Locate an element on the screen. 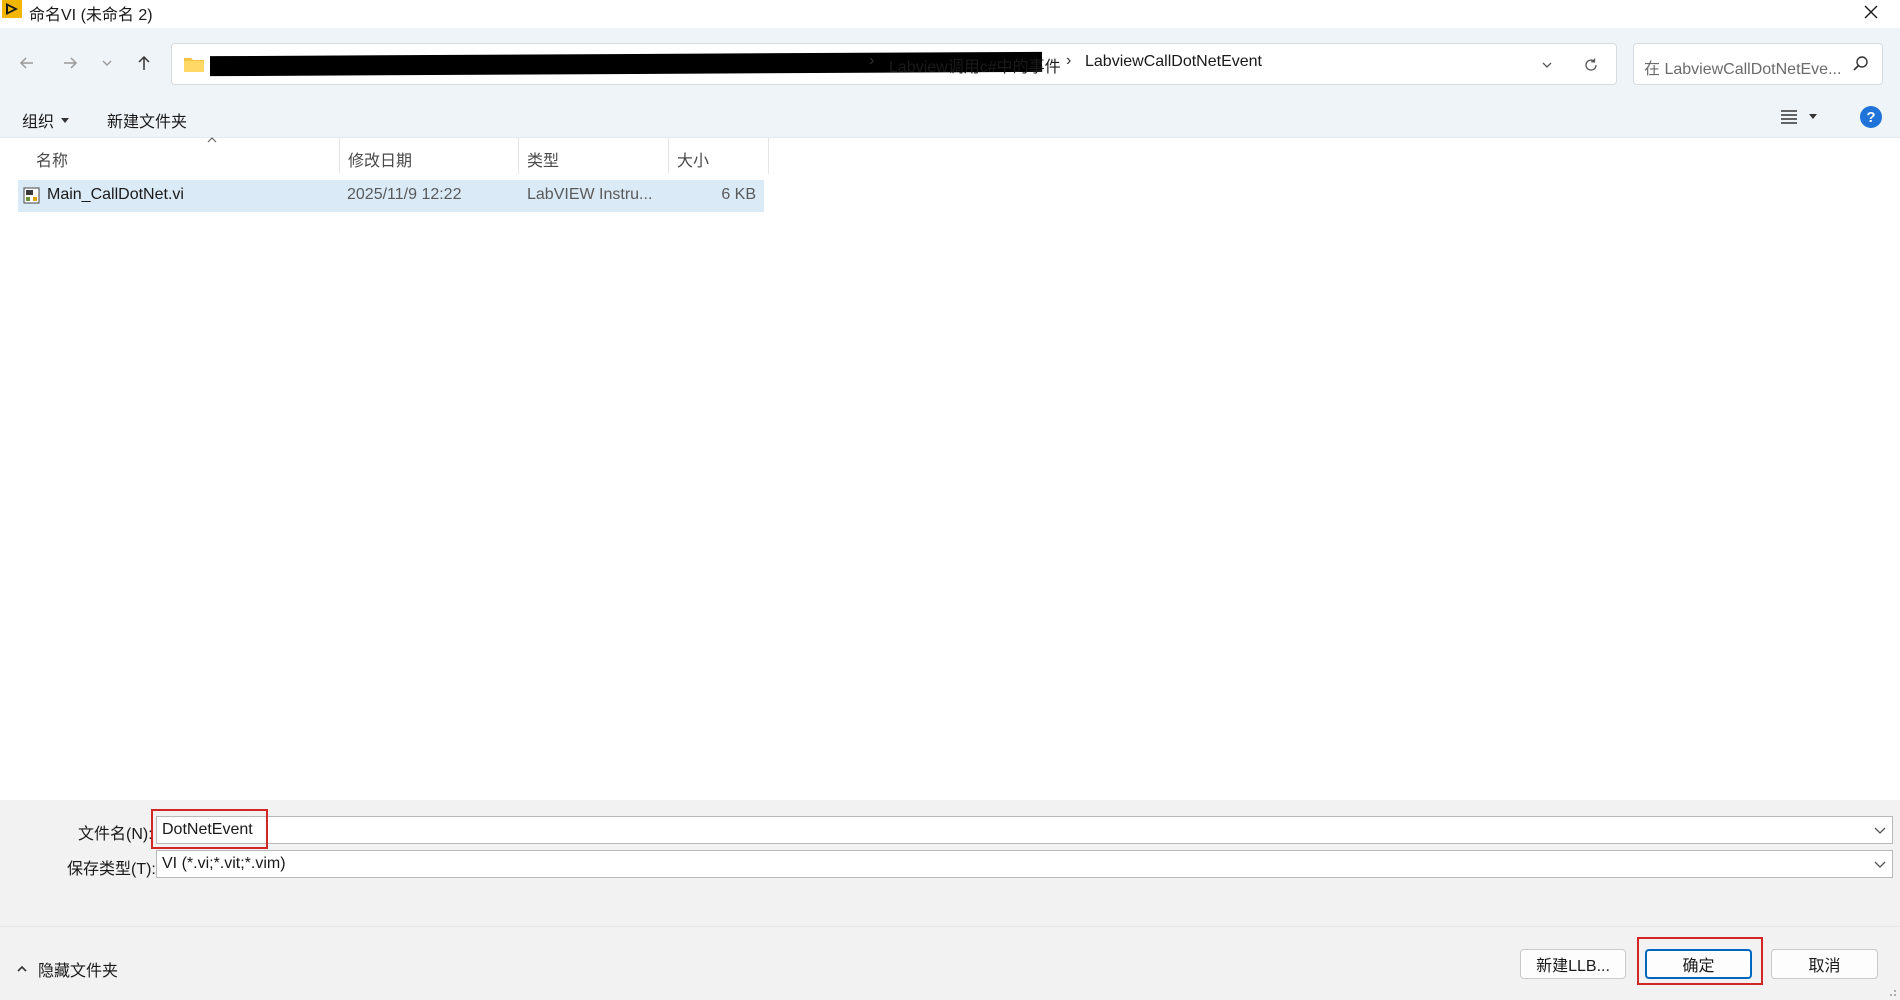 The height and width of the screenshot is (1000, 1900). arrow-up-icon is located at coordinates (144, 62).